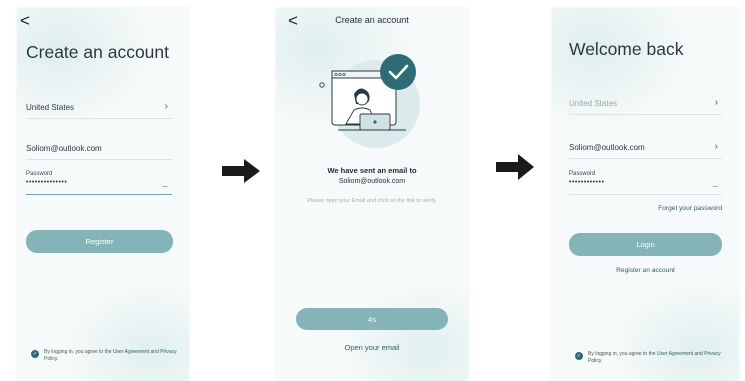 The height and width of the screenshot is (381, 745). Describe the element at coordinates (25, 20) in the screenshot. I see `back-arrow-icon: <` at that location.